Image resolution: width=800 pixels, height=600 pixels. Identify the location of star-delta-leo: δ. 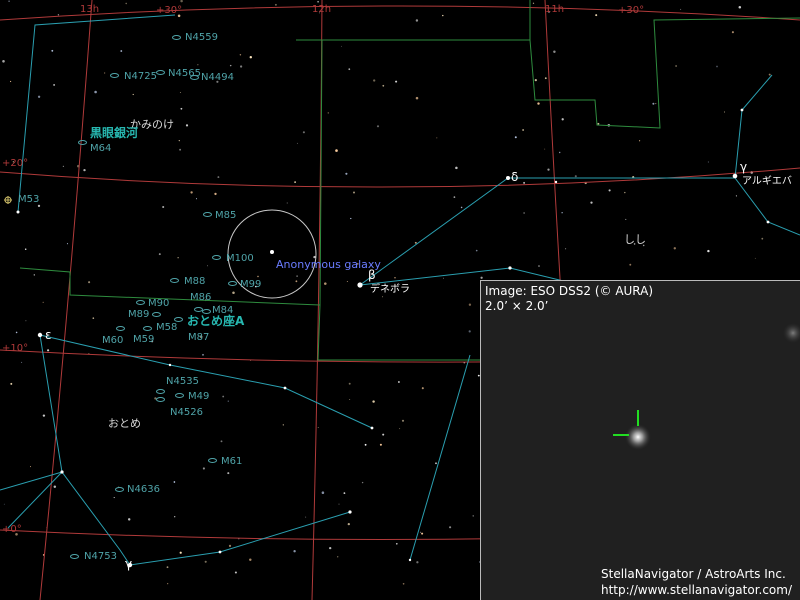
(514, 177).